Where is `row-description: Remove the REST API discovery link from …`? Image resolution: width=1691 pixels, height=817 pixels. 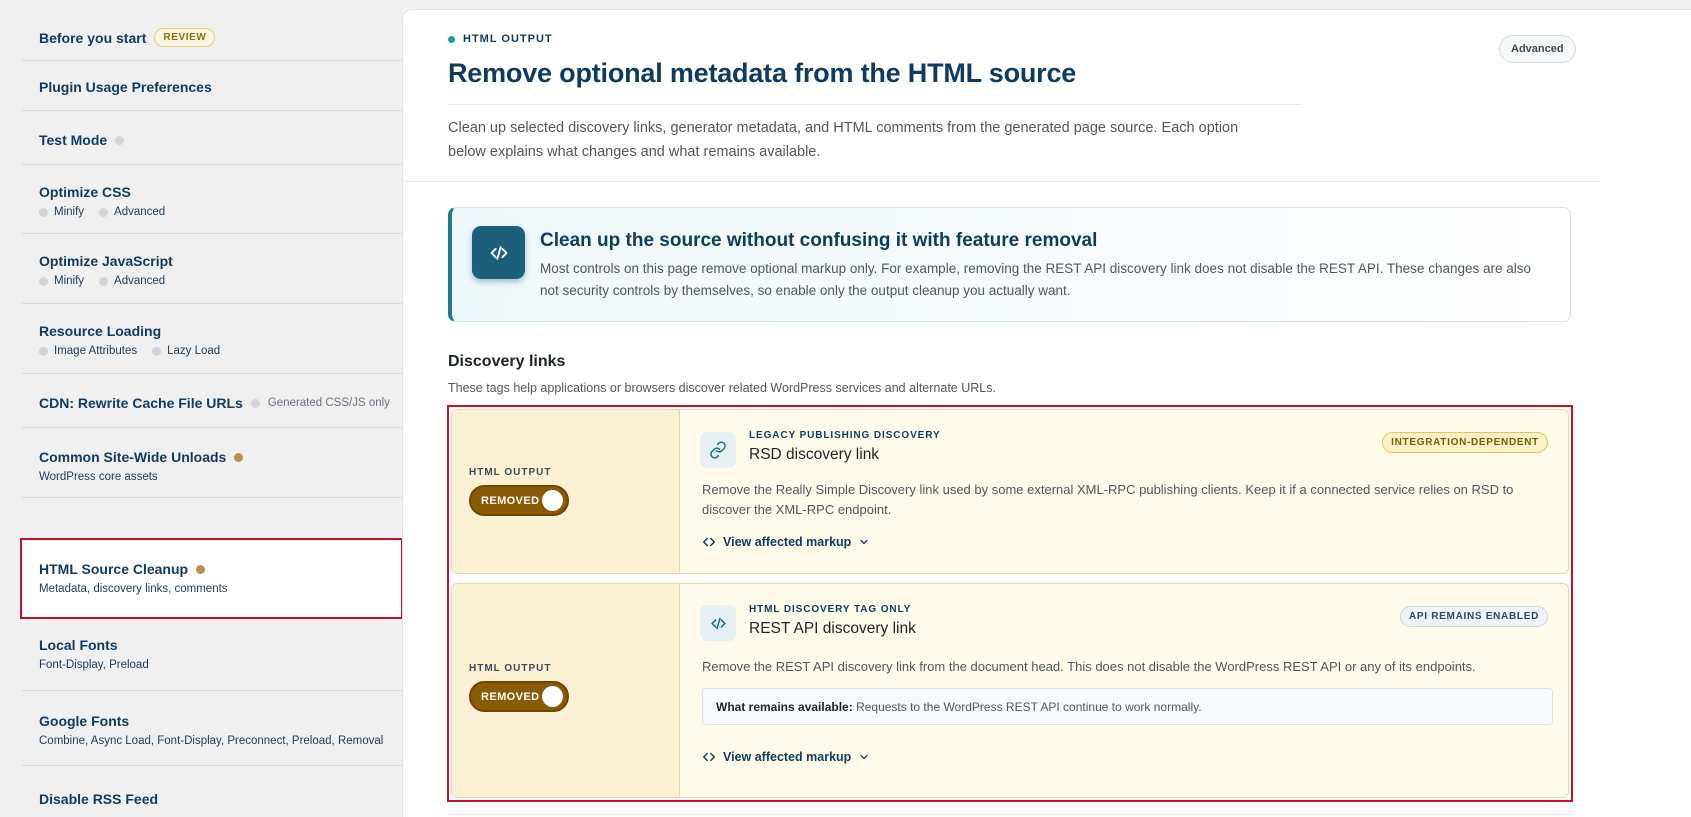 row-description: Remove the REST API discovery link from … is located at coordinates (1089, 666).